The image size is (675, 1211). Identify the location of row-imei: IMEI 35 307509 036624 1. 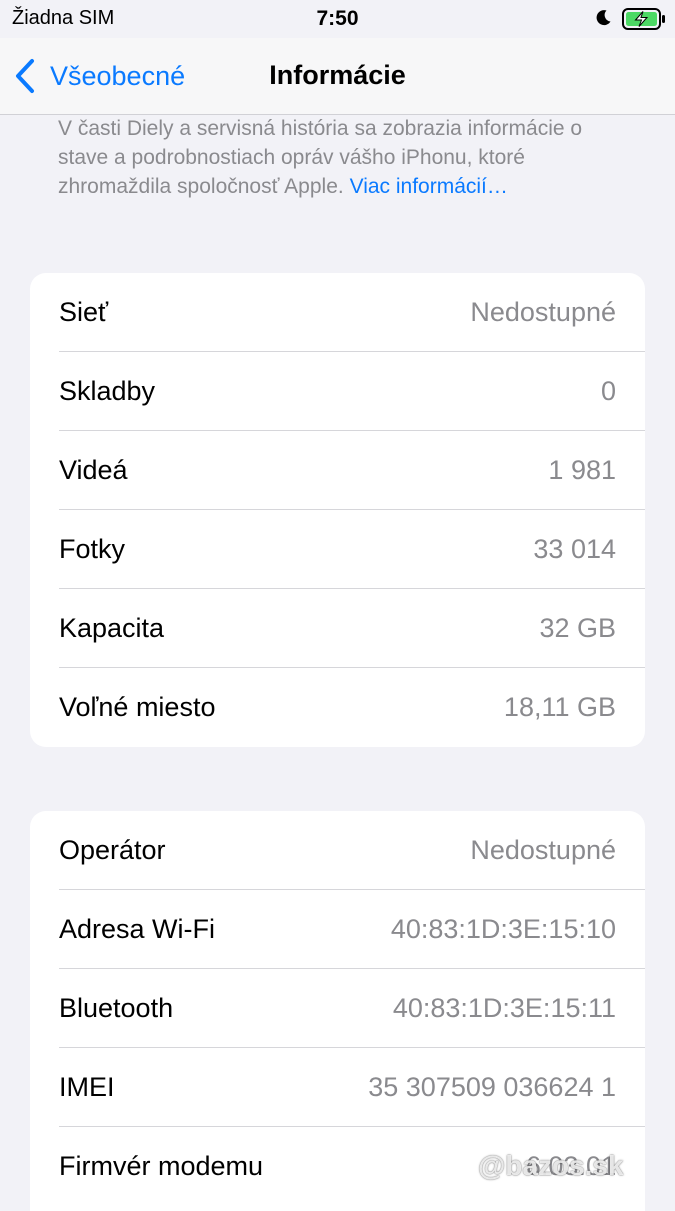
(337, 1087).